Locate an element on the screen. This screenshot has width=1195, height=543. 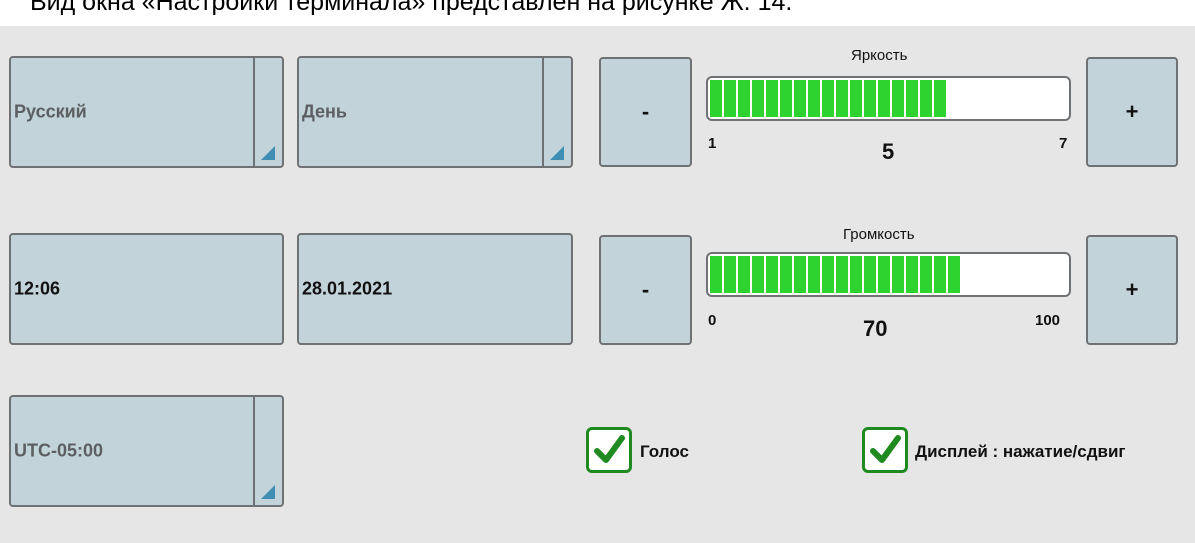
brightness-label: Яркость is located at coordinates (879, 55).